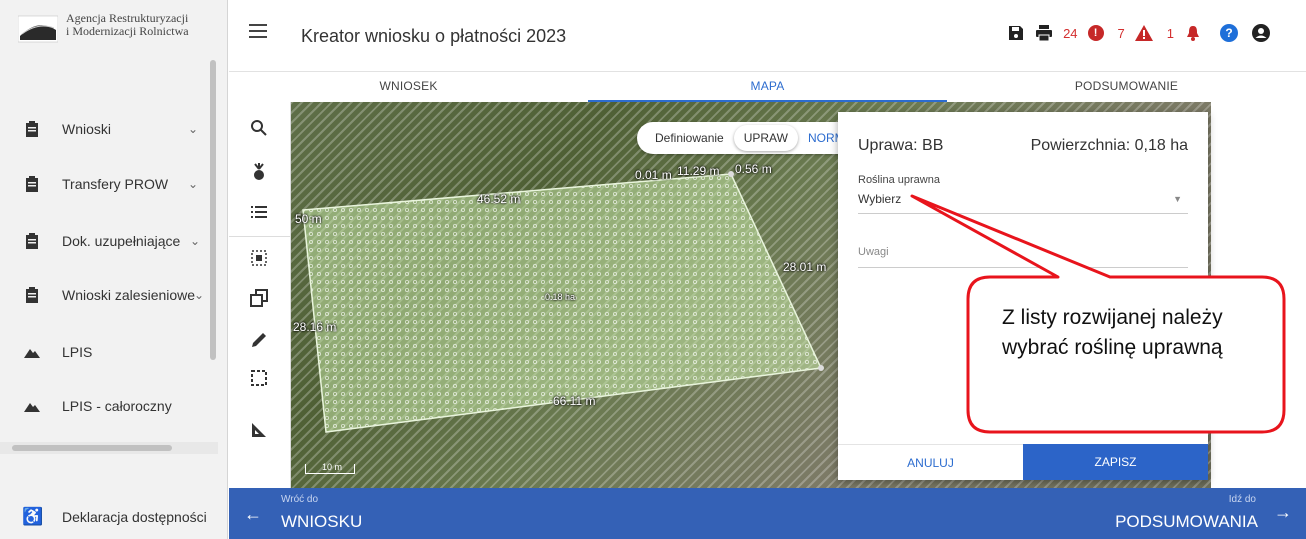  I want to click on cancel-button: ANULUJ, so click(930, 462).